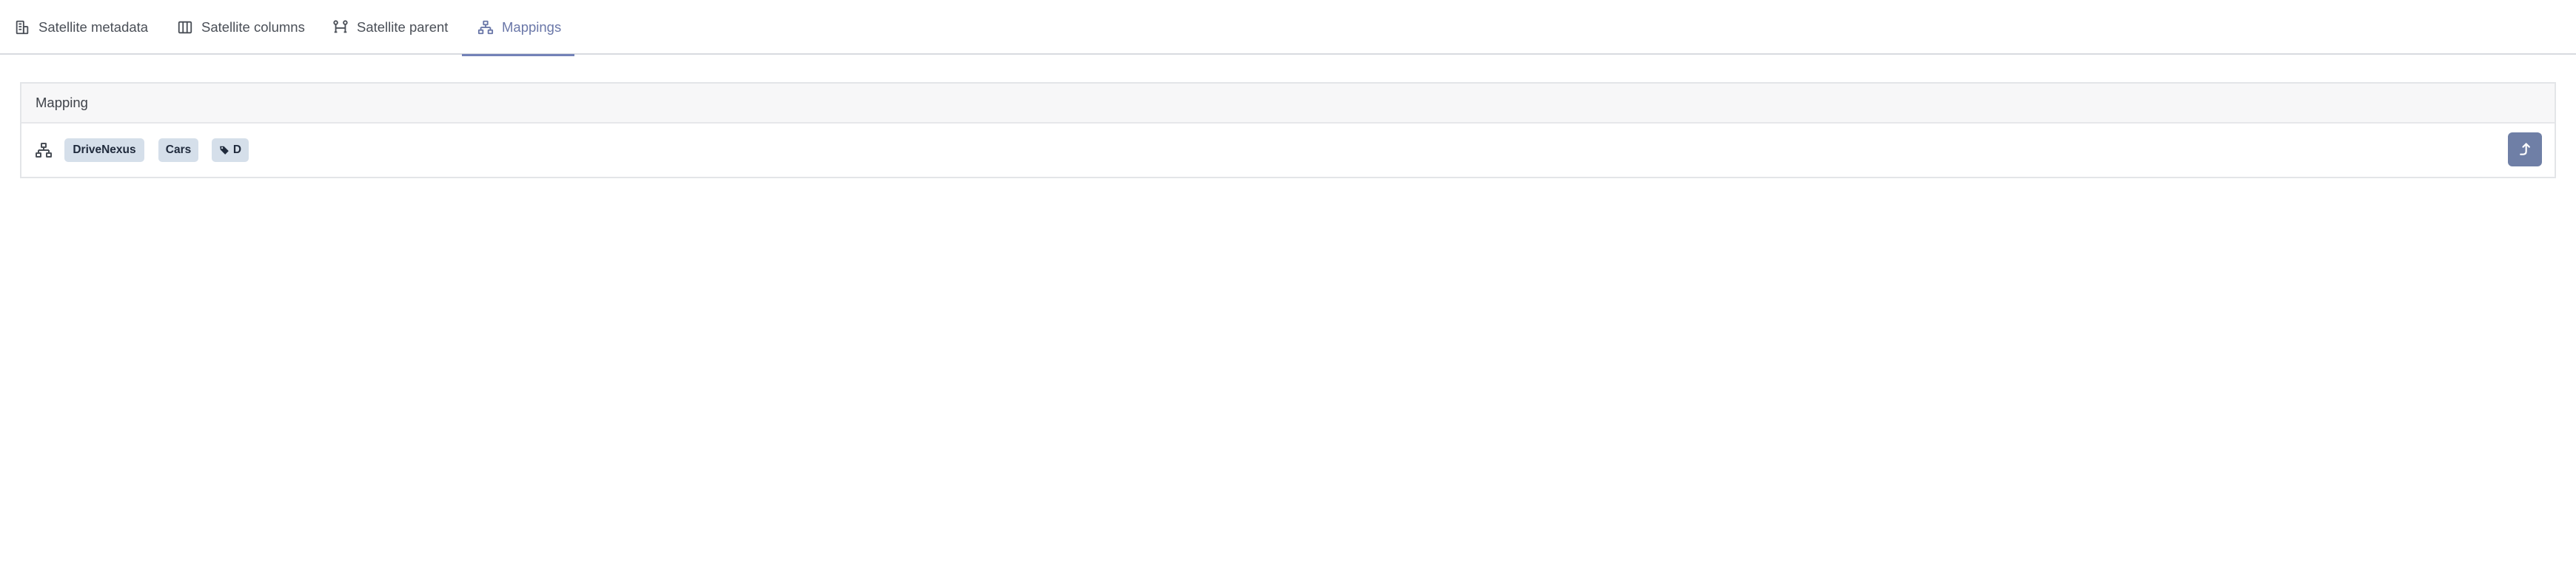 Image resolution: width=2576 pixels, height=571 pixels. What do you see at coordinates (340, 27) in the screenshot?
I see `hierarchy-link-icon` at bounding box center [340, 27].